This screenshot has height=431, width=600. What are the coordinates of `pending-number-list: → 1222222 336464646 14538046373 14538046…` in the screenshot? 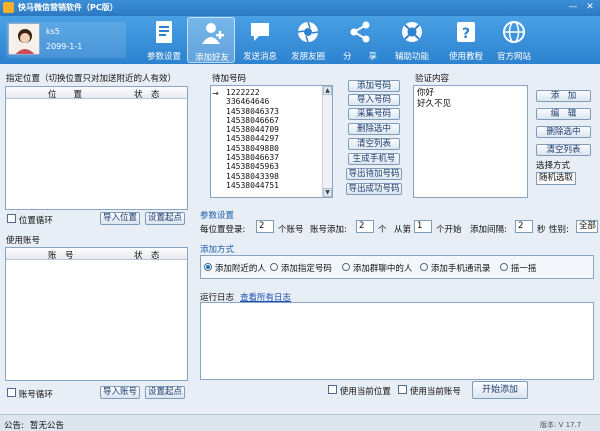 It's located at (271, 141).